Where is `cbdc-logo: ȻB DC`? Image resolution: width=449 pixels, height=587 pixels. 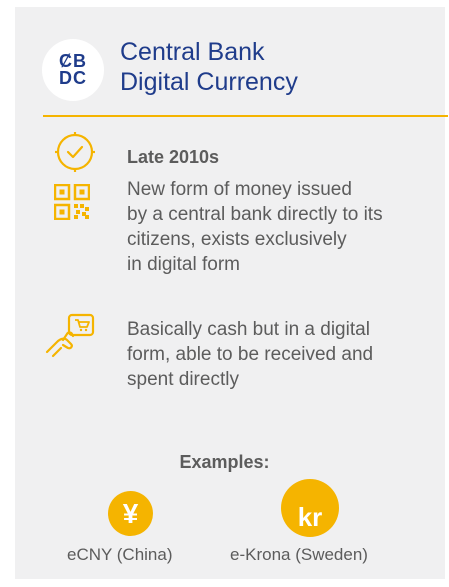
cbdc-logo: ȻB DC is located at coordinates (73, 70).